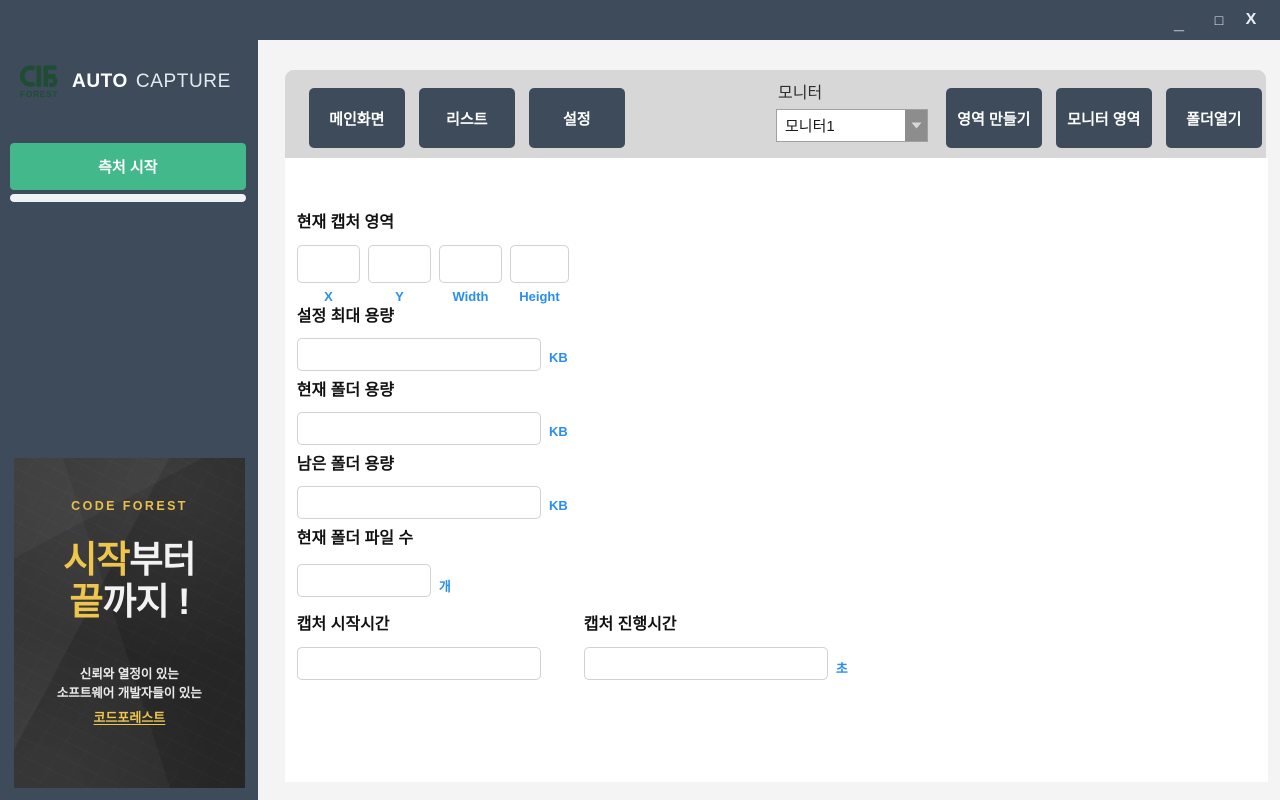  What do you see at coordinates (128, 166) in the screenshot?
I see `start-capture-button: 측처 시작` at bounding box center [128, 166].